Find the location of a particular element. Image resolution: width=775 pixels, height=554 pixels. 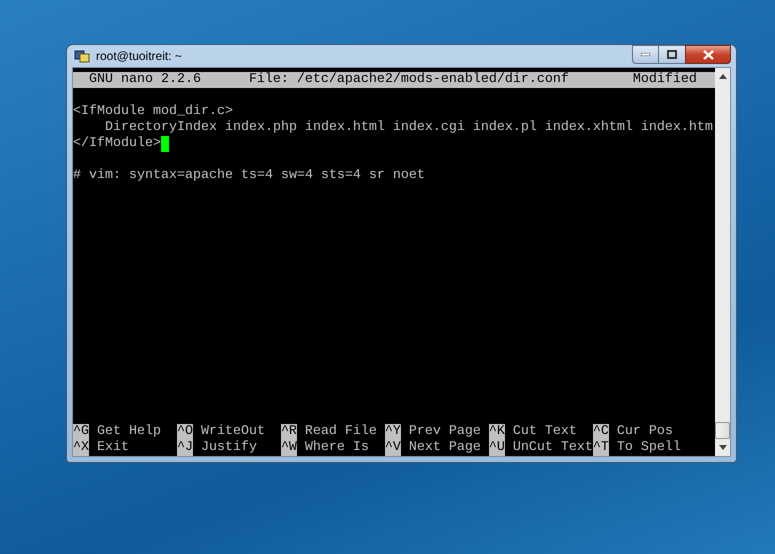

nano-version: GNU nano 2.2.6 is located at coordinates (145, 80).